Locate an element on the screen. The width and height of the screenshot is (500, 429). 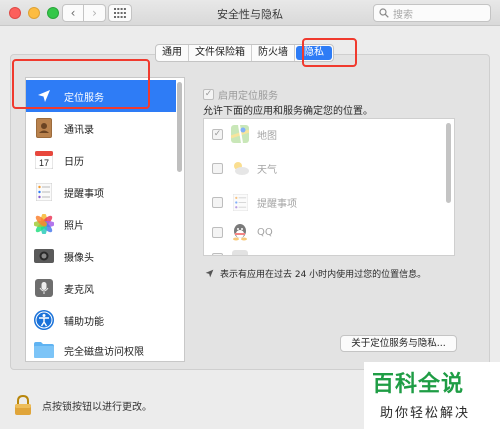
microphone-icon is located at coordinates (44, 288).